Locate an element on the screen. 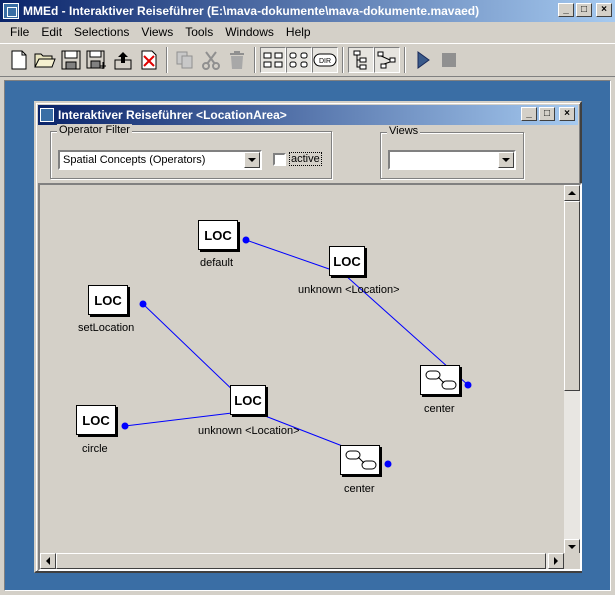 The width and height of the screenshot is (615, 595). loc-node-unknown-2: LOC is located at coordinates (248, 400).